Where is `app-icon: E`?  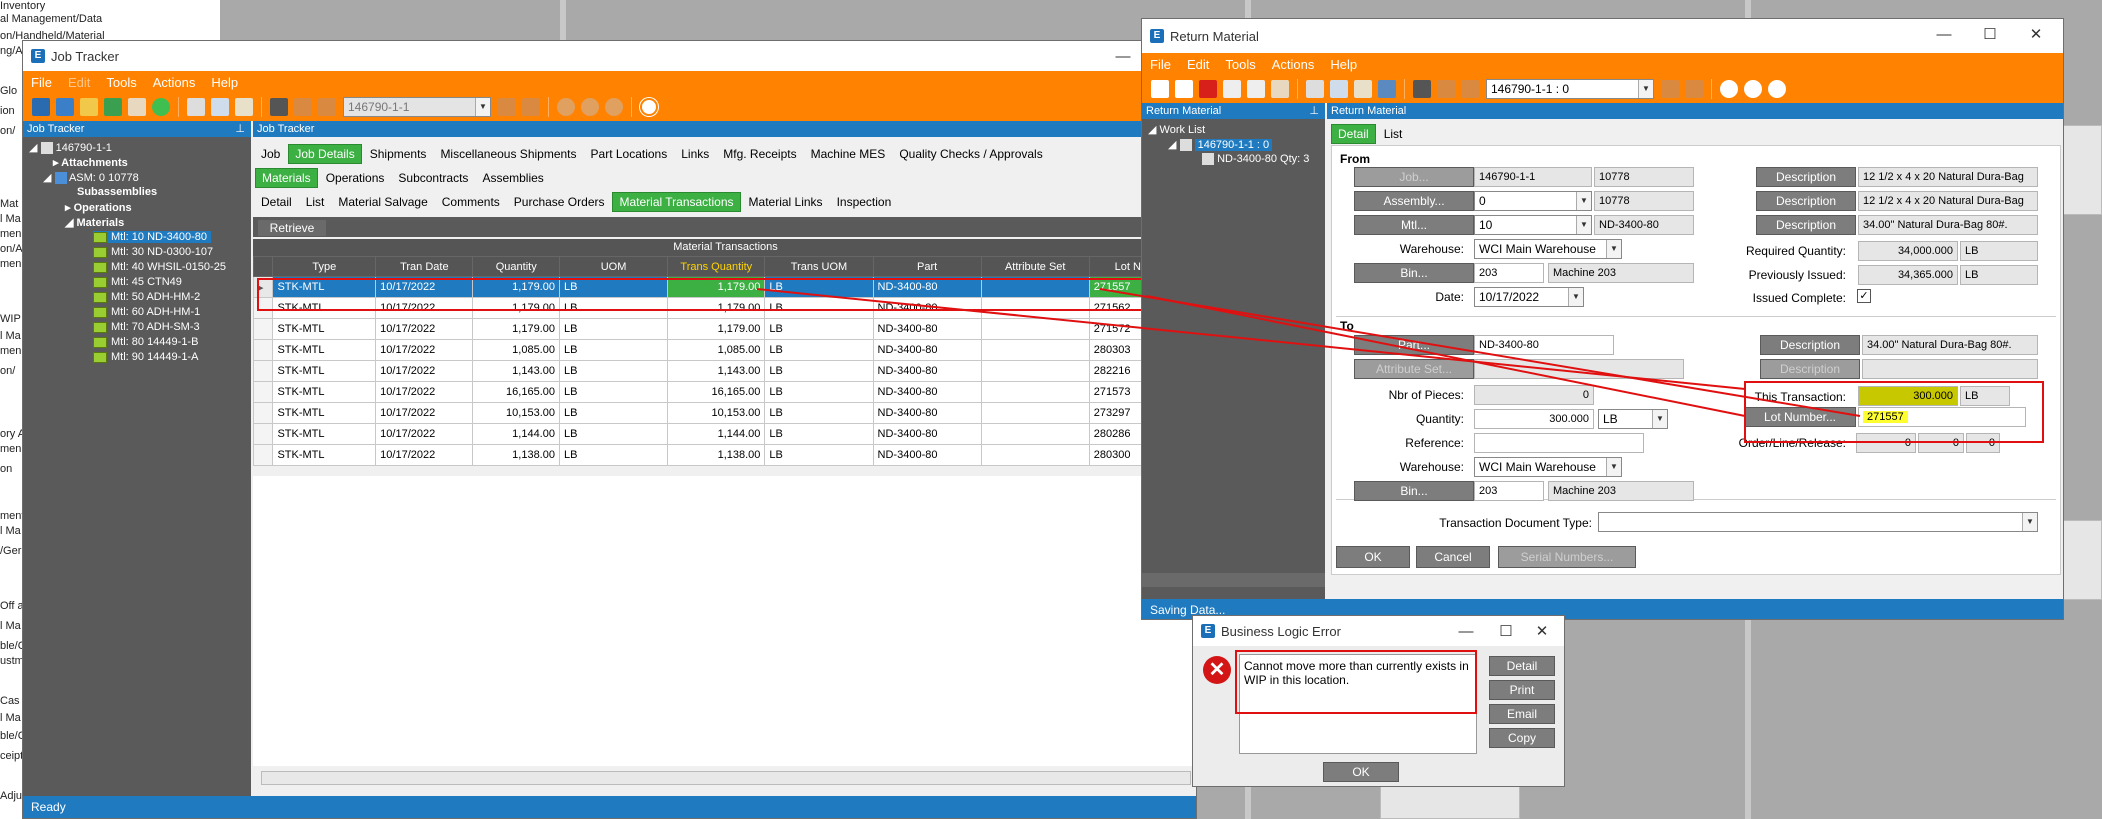
app-icon: E is located at coordinates (1208, 631).